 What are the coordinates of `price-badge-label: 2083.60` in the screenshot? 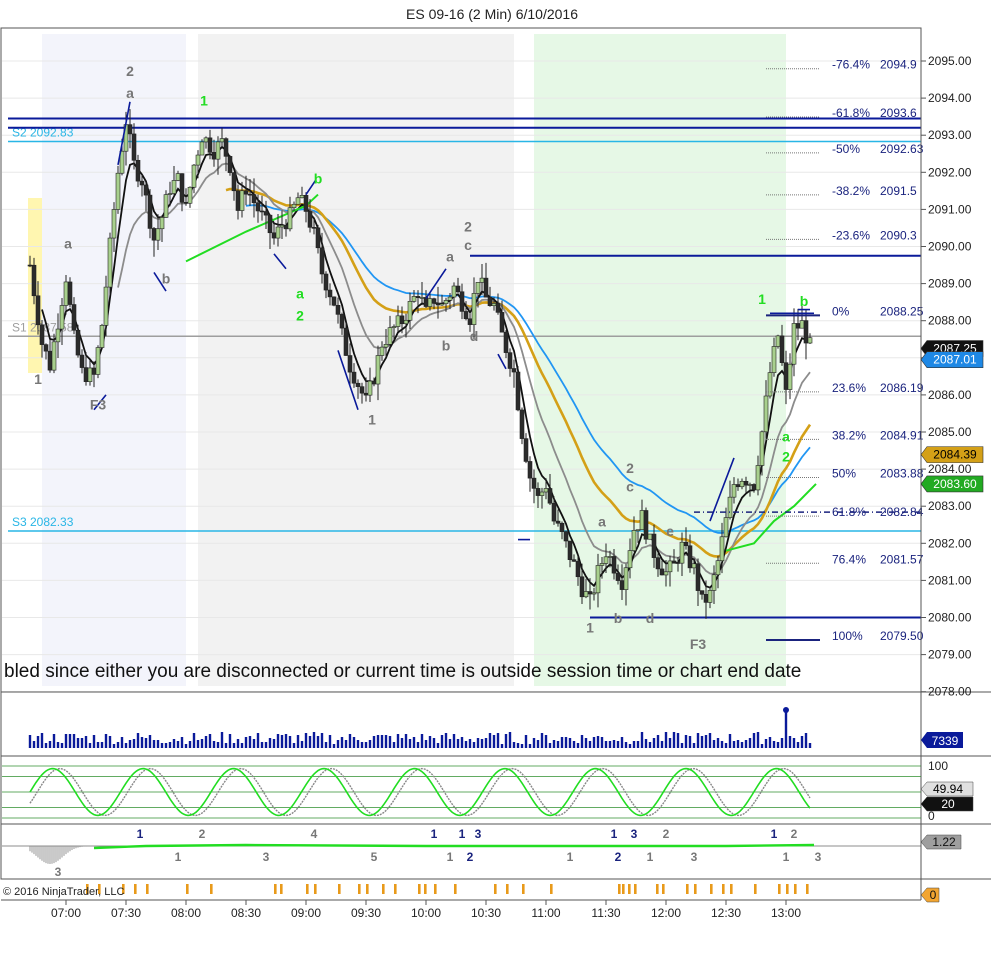 It's located at (955, 484).